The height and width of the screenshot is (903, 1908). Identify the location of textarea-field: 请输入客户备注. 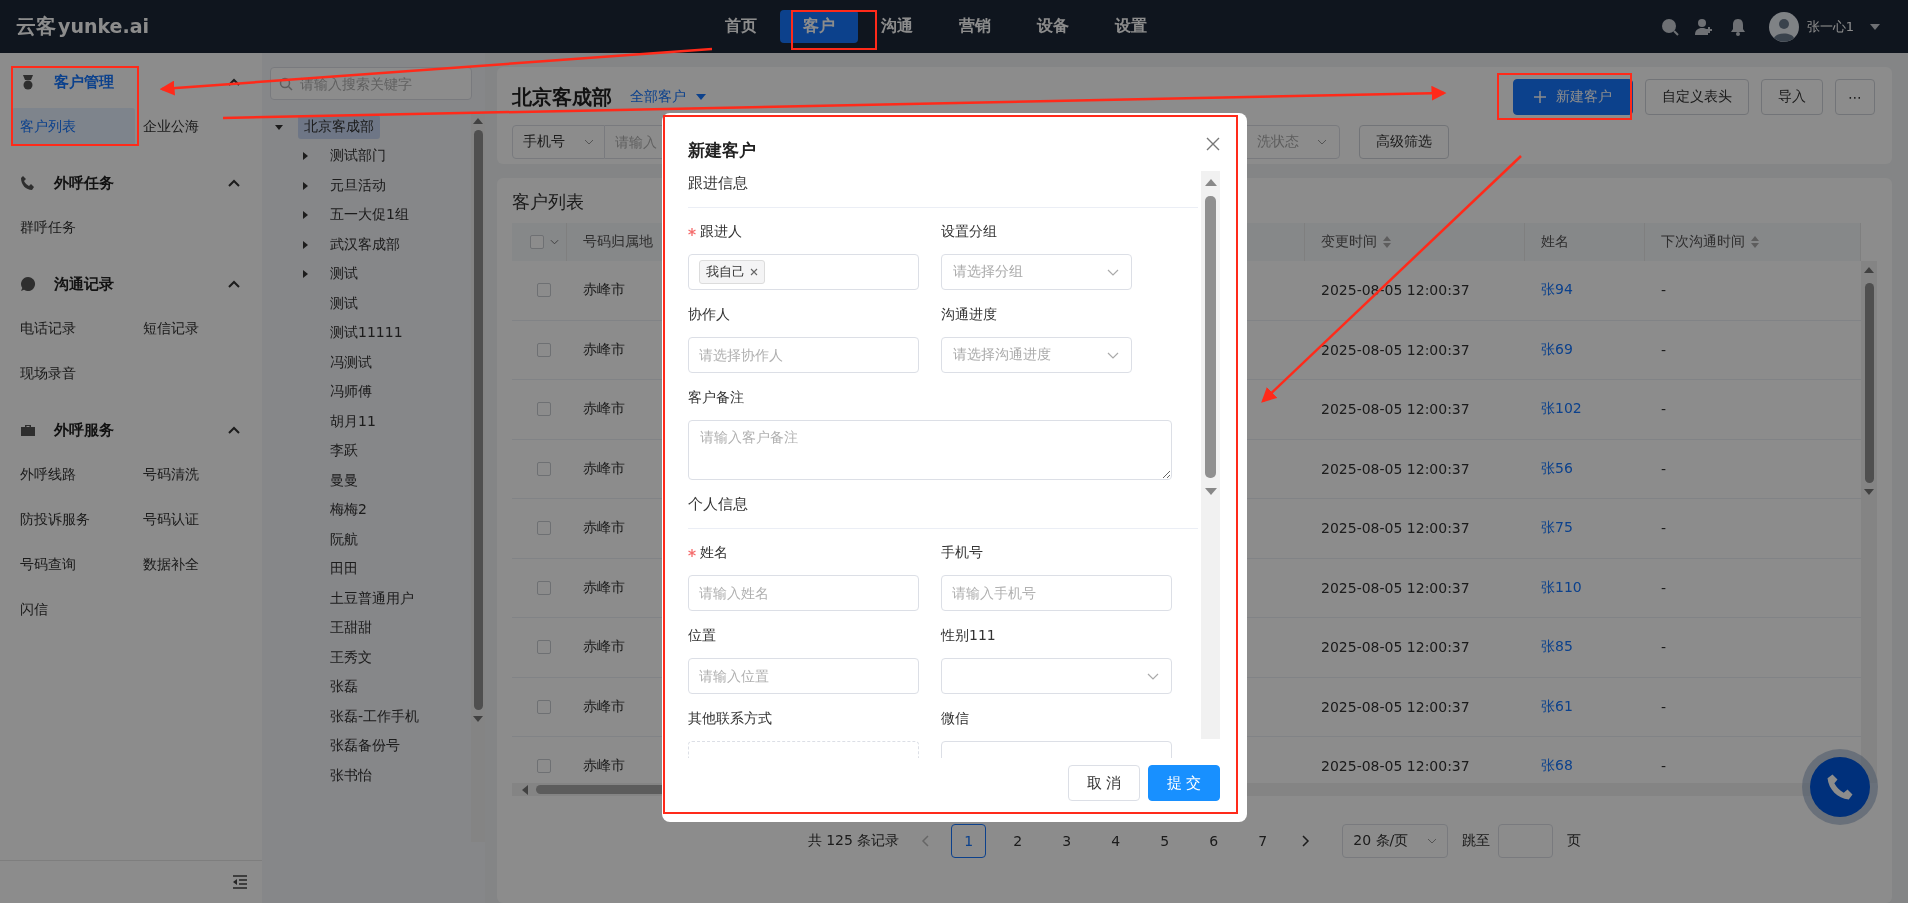
(930, 450).